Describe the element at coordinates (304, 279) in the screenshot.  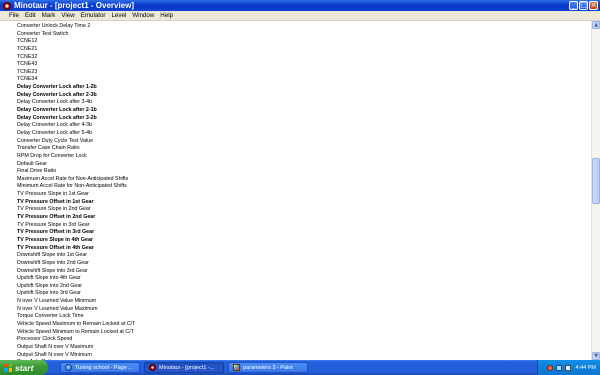
I see `list-item: Upshift Slope into 4th Gear` at that location.